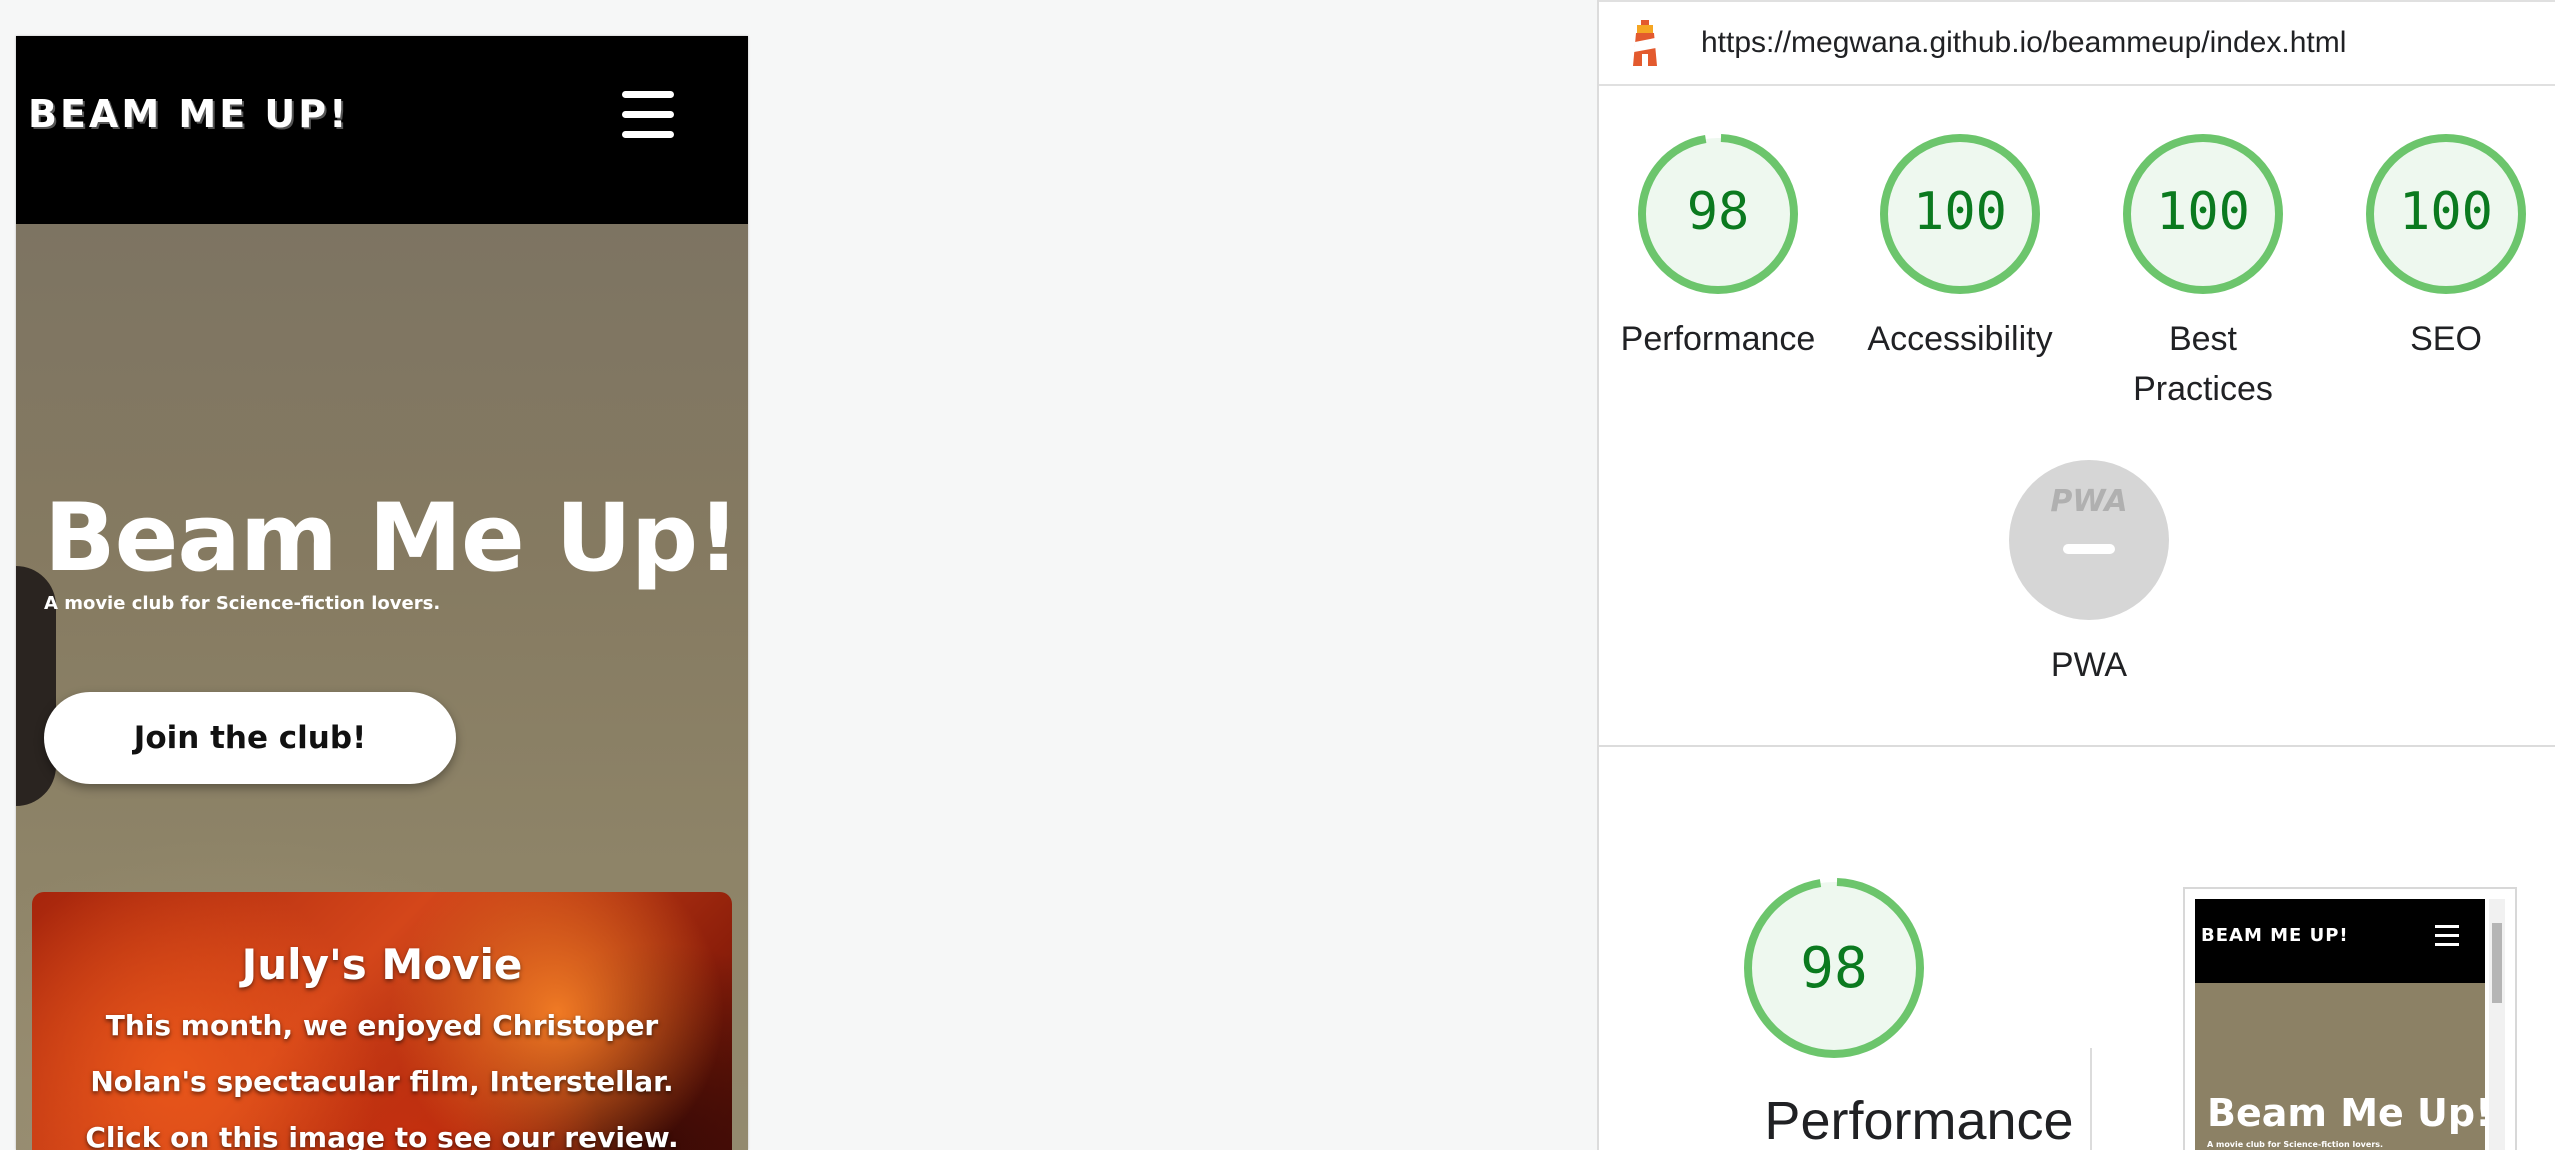 The image size is (2555, 1150). Describe the element at coordinates (2089, 540) in the screenshot. I see `pwa-badge-icon` at that location.